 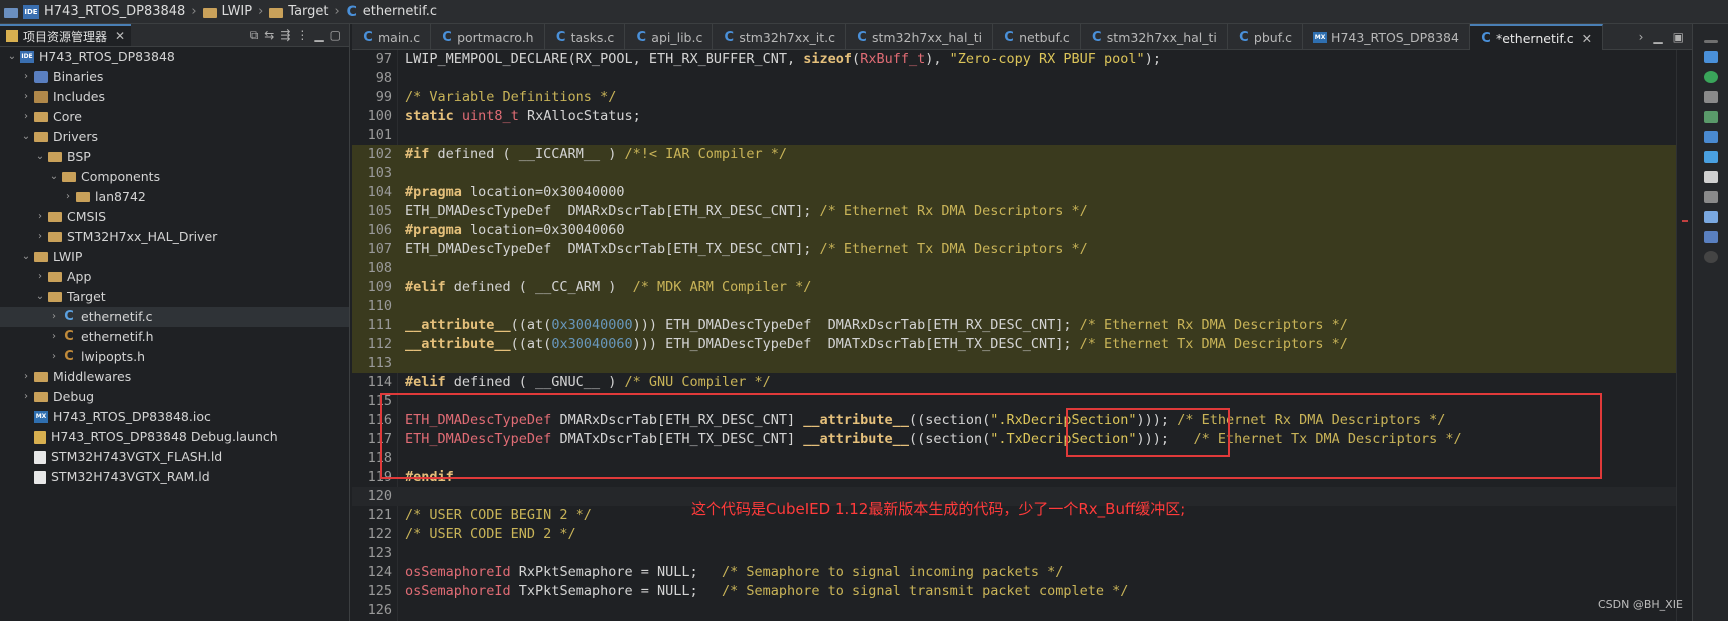 I want to click on code-line: 99 /* Variable Definitions */, so click(x=1014, y=97).